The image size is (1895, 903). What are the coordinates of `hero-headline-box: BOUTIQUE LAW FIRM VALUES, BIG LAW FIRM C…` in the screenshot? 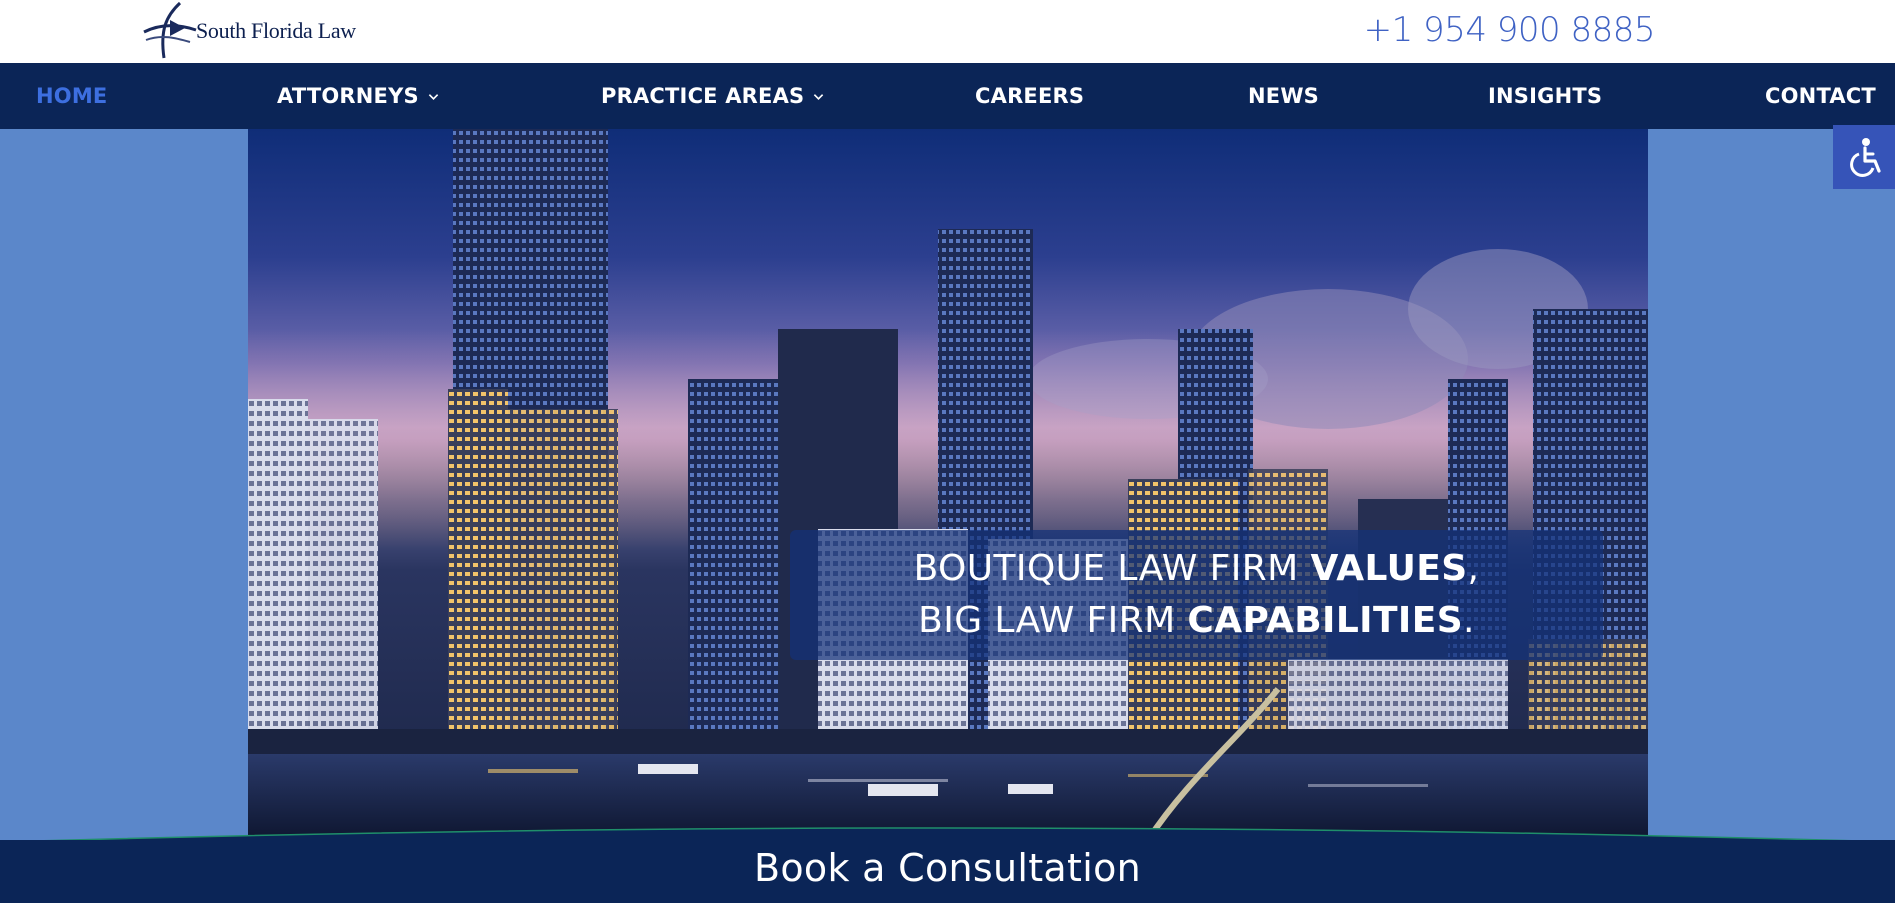 It's located at (1196, 595).